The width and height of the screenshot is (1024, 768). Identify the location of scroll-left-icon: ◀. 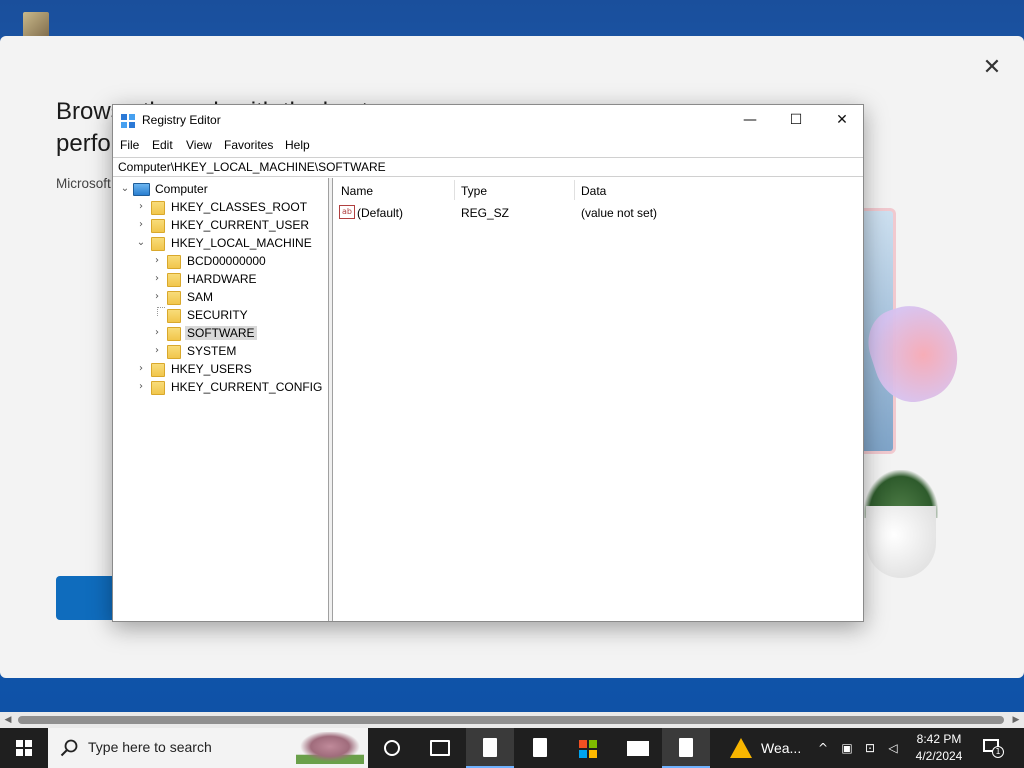
(8, 720).